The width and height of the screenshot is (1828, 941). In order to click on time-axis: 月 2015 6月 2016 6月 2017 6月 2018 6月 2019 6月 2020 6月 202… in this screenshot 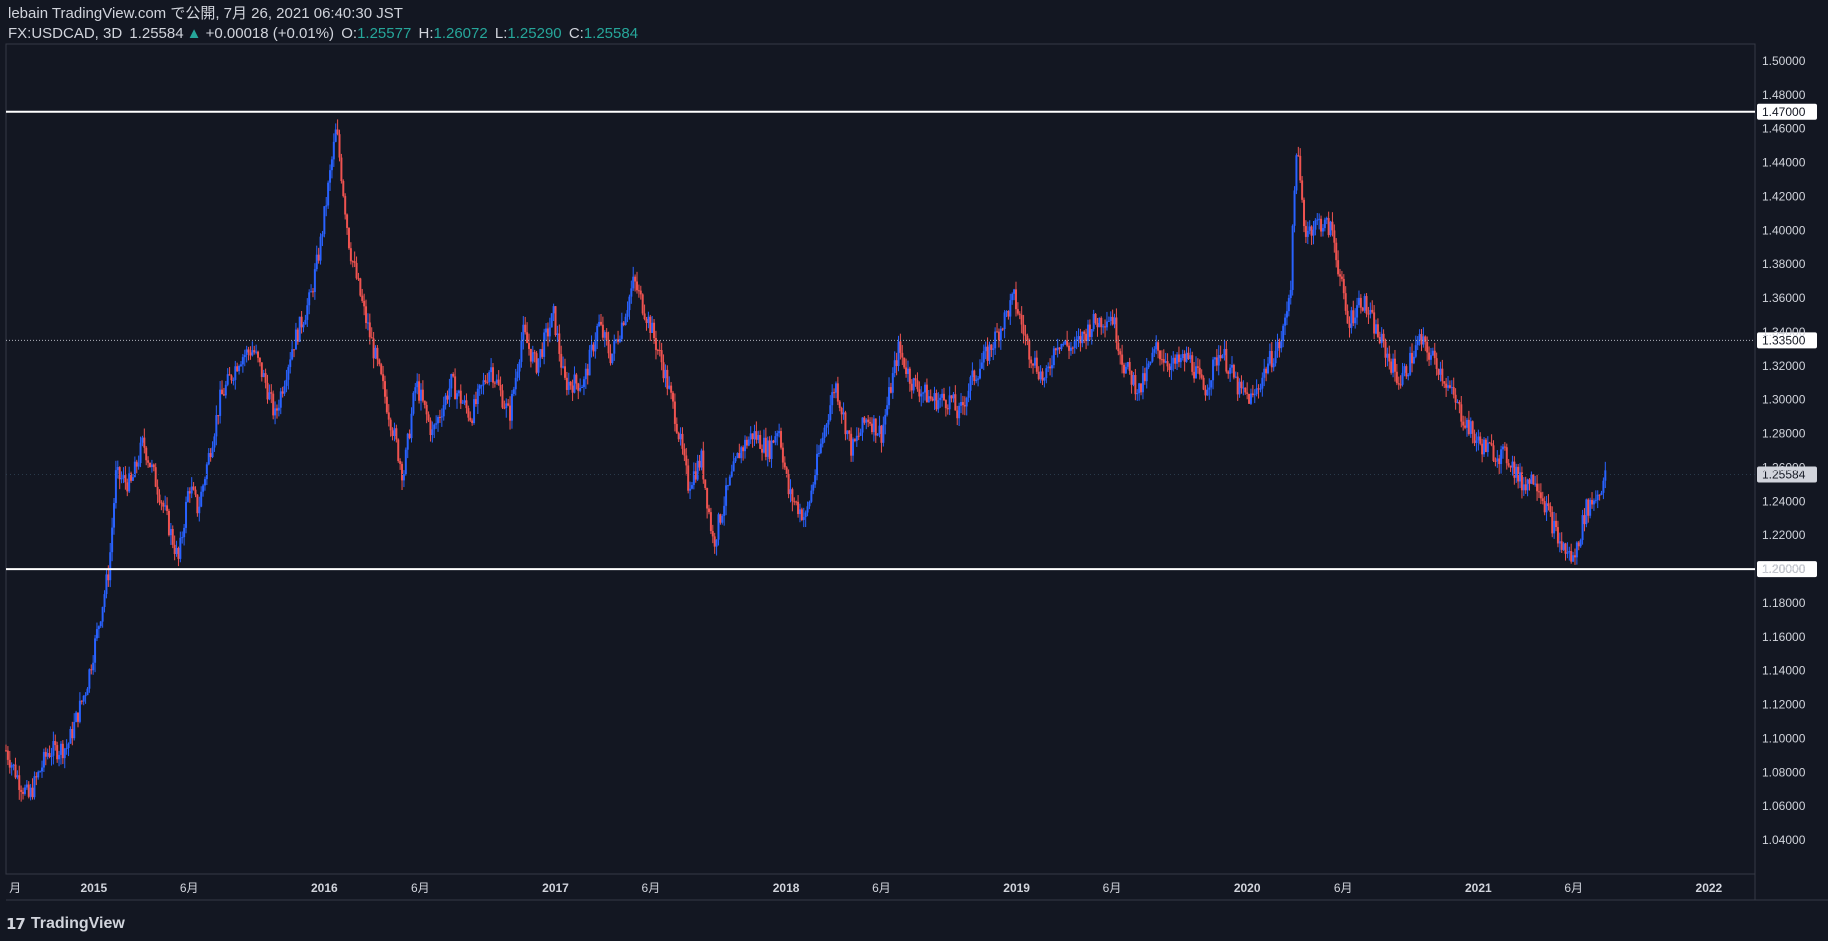, I will do `click(865, 888)`.